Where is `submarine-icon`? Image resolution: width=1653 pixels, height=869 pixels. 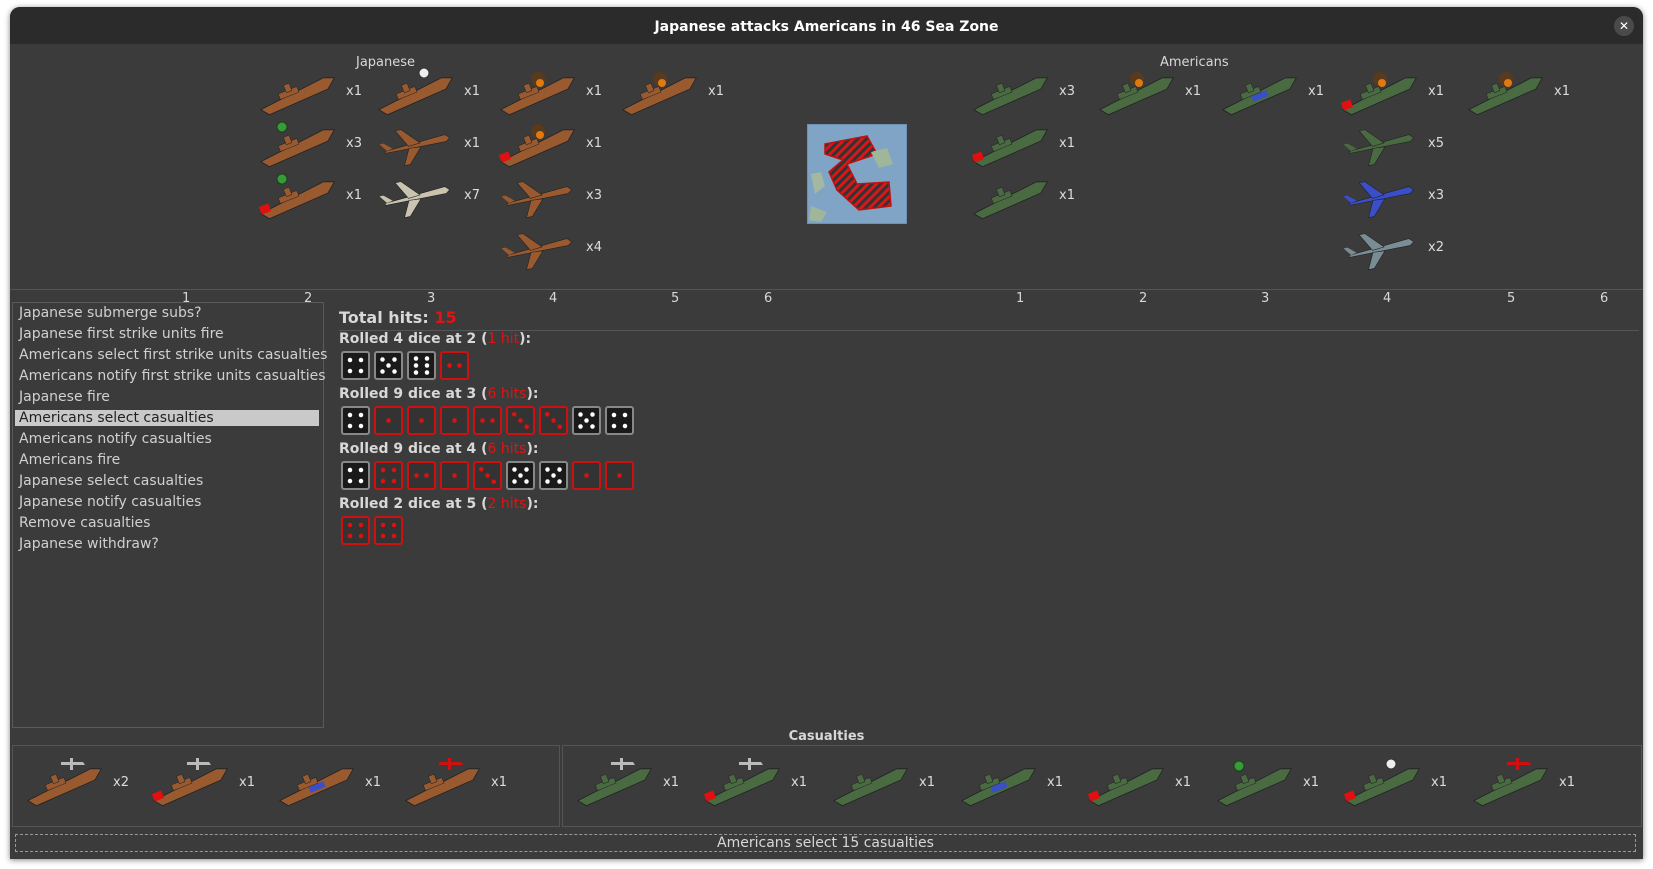 submarine-icon is located at coordinates (870, 787).